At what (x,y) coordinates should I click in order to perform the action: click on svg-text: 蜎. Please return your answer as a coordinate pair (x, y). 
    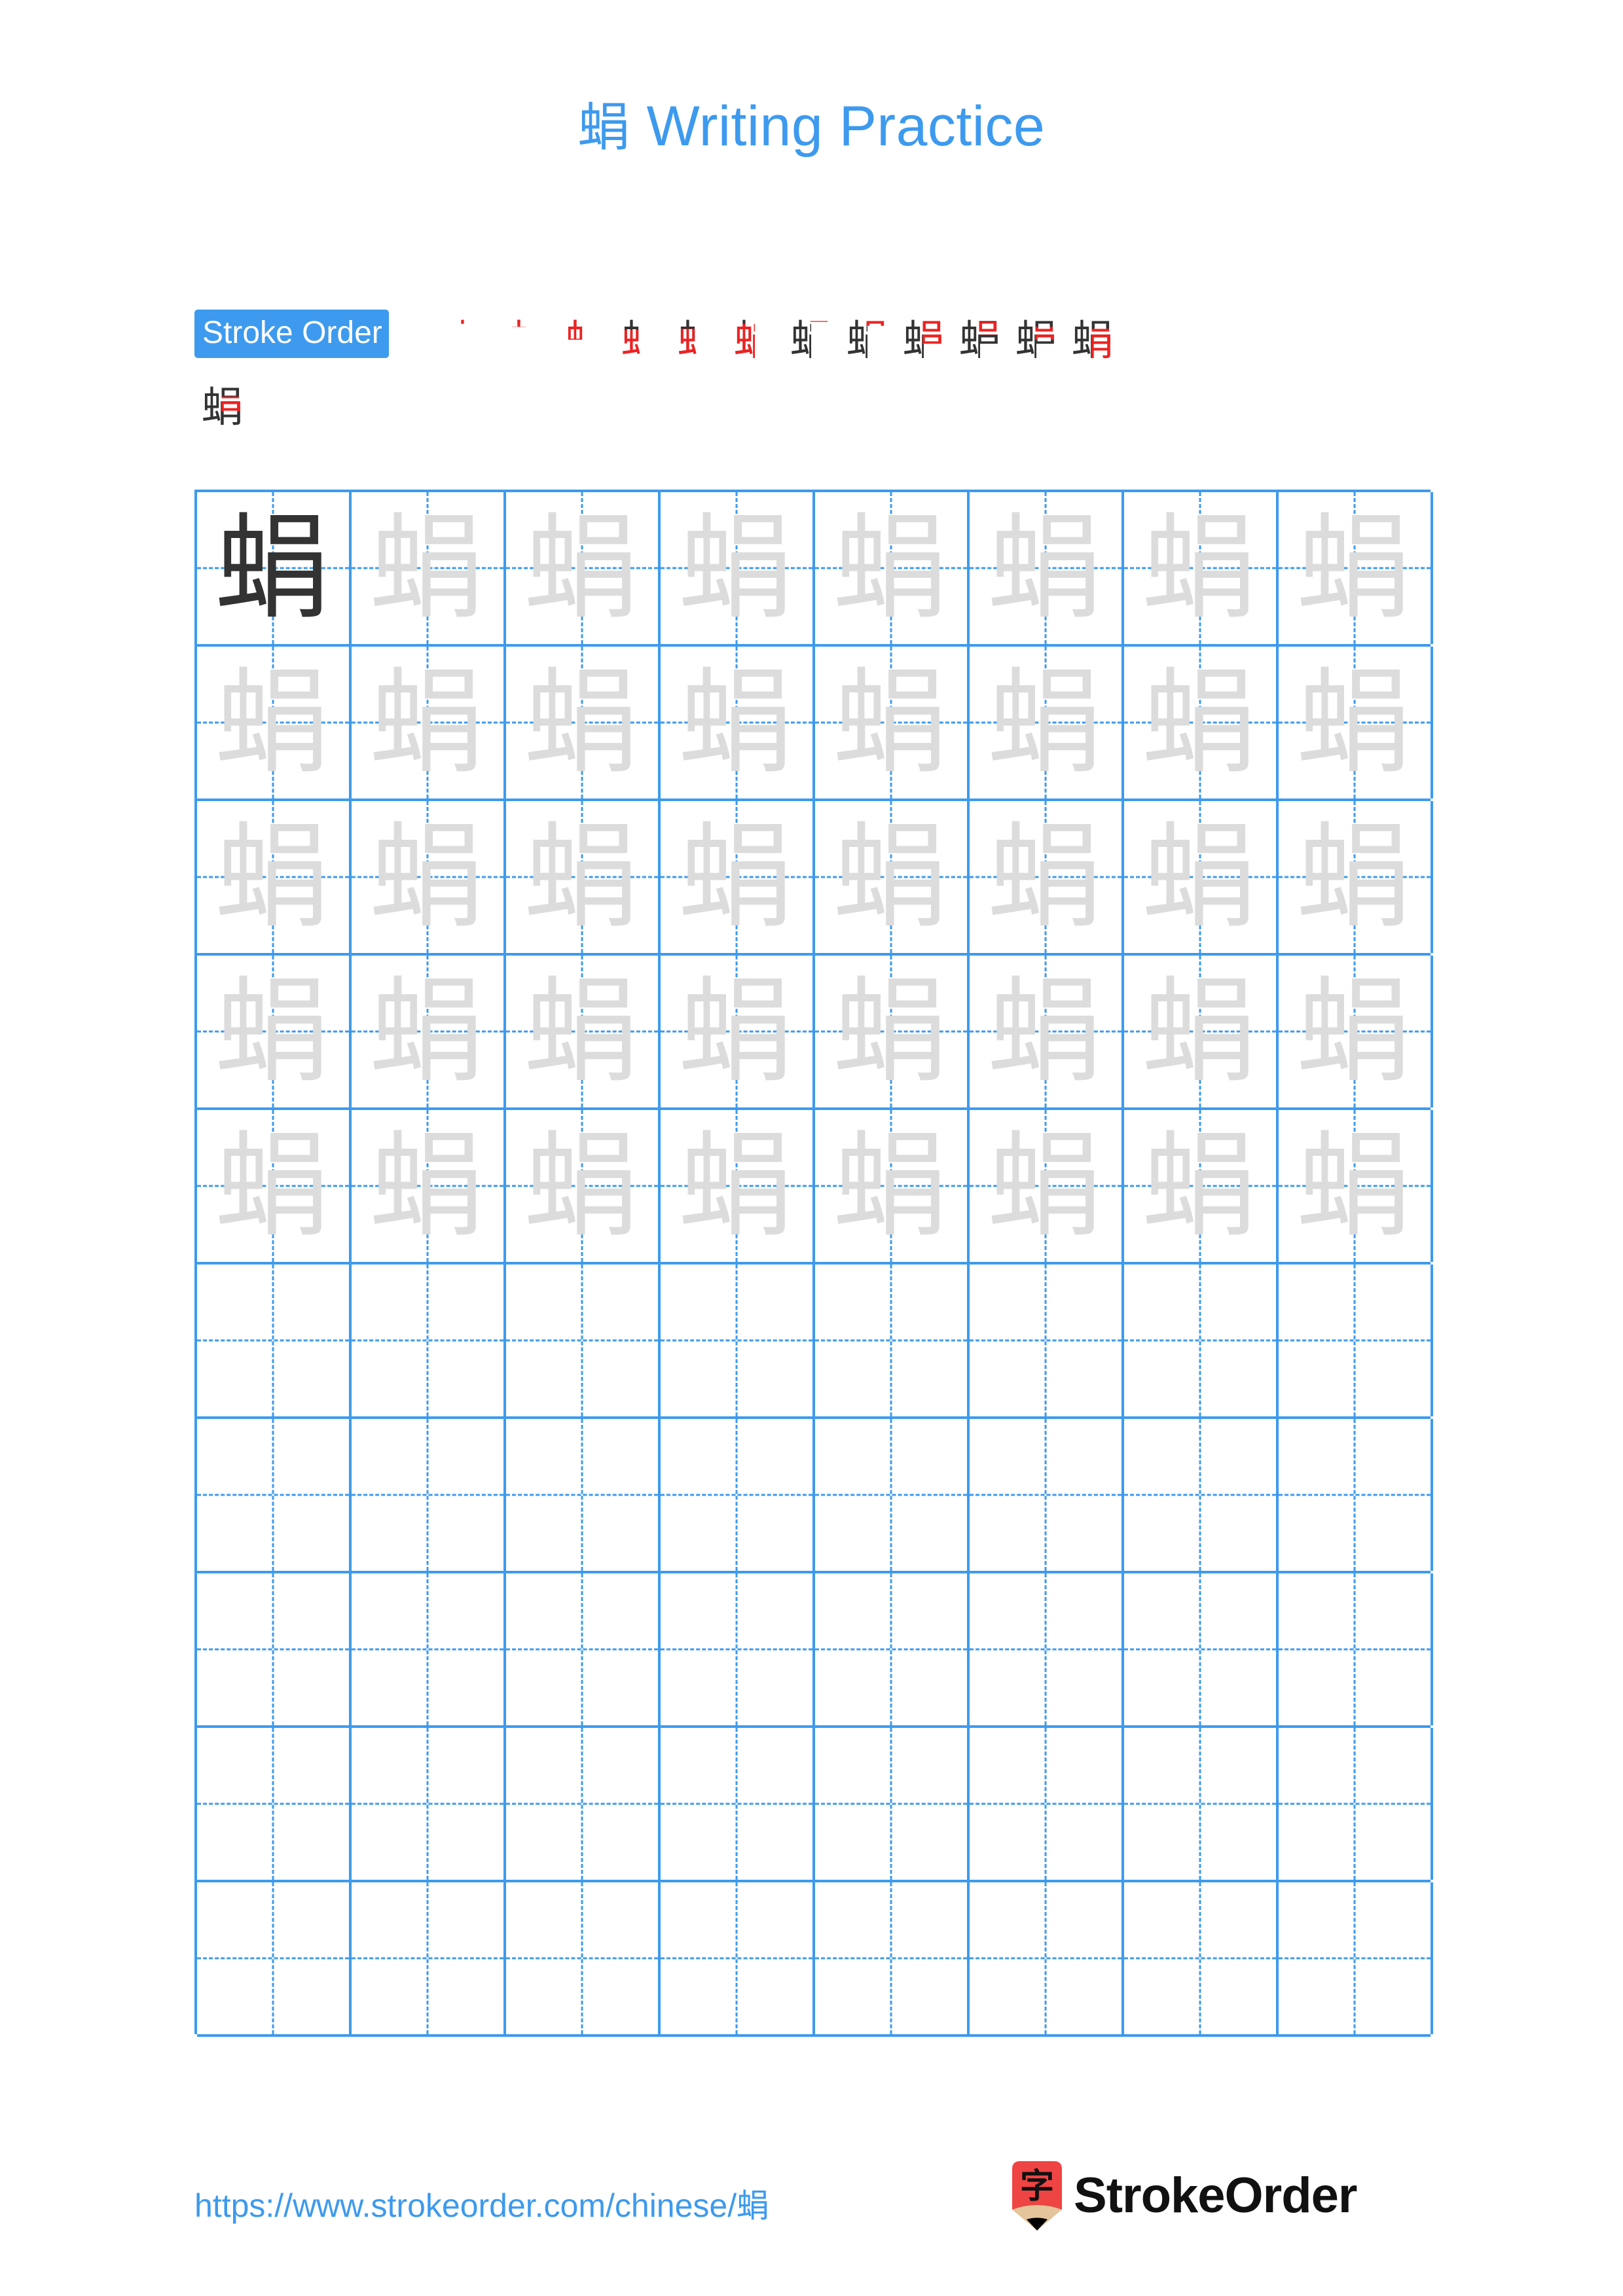
    Looking at the image, I should click on (586, 341).